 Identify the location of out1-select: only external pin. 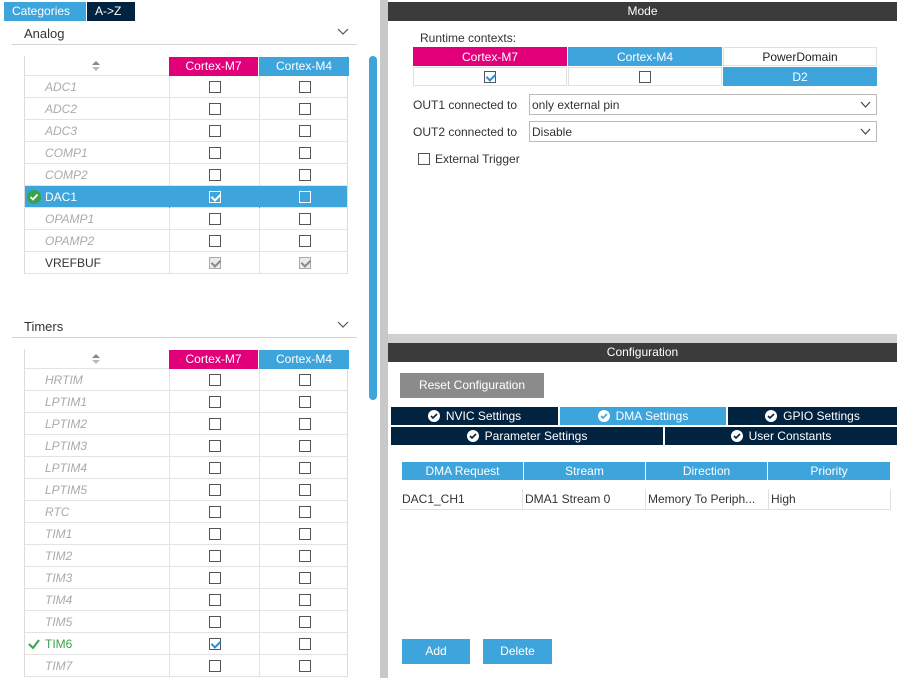
(703, 104).